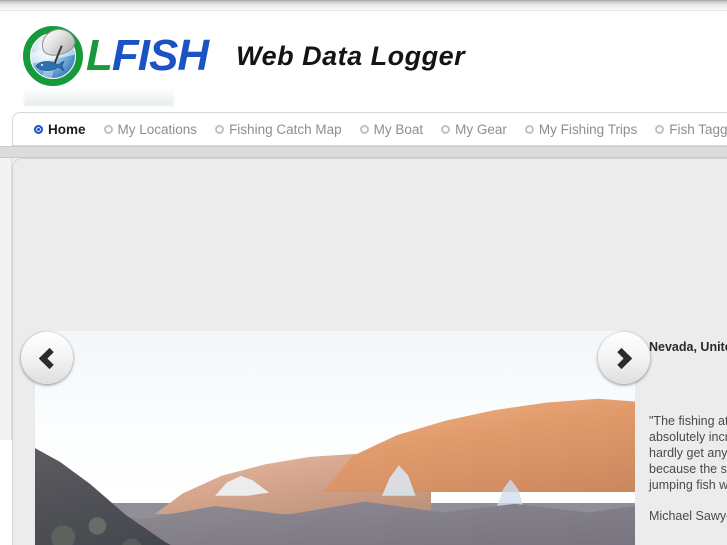 Image resolution: width=727 pixels, height=545 pixels. I want to click on carousel-prev-button, so click(47, 358).